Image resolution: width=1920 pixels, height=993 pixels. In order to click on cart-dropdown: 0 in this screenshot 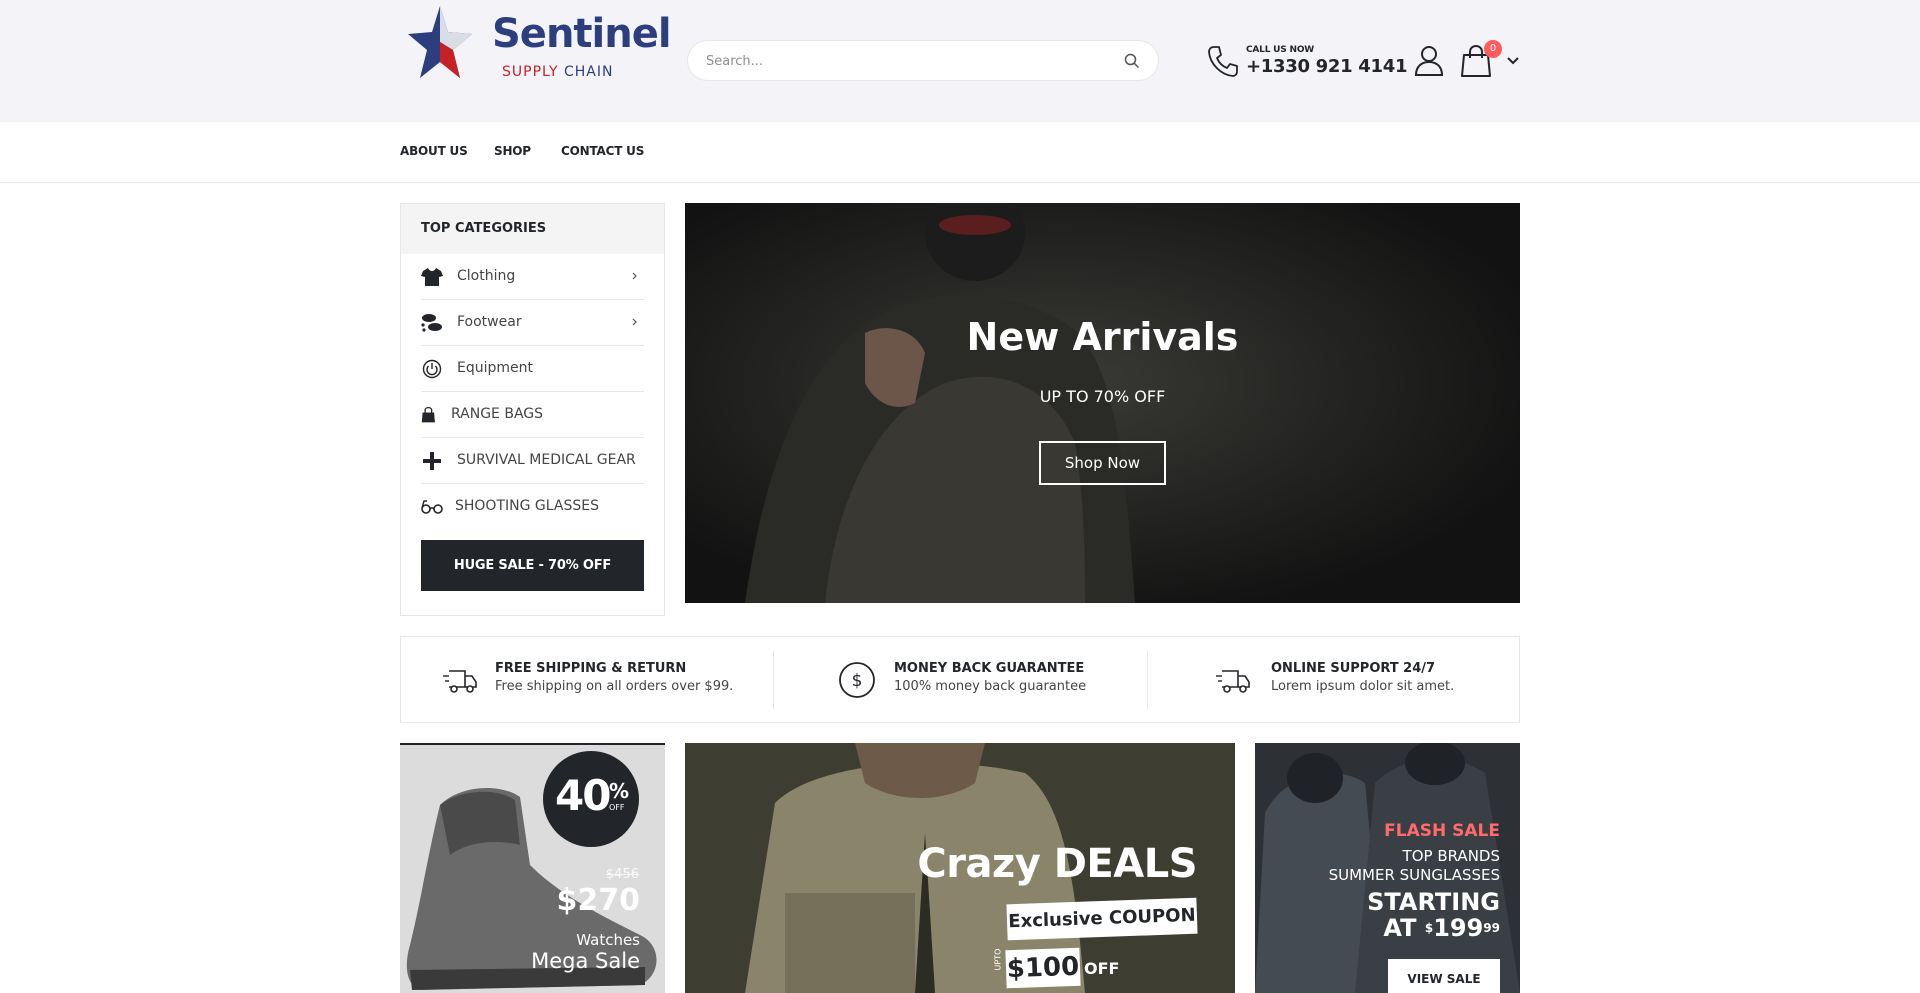, I will do `click(1492, 60)`.